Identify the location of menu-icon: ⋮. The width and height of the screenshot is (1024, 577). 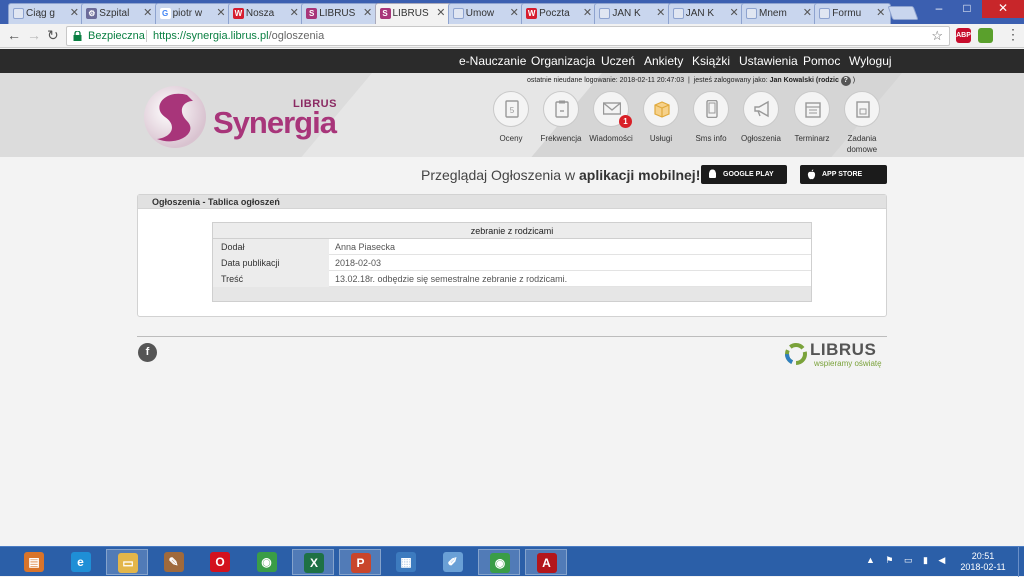
(1013, 34).